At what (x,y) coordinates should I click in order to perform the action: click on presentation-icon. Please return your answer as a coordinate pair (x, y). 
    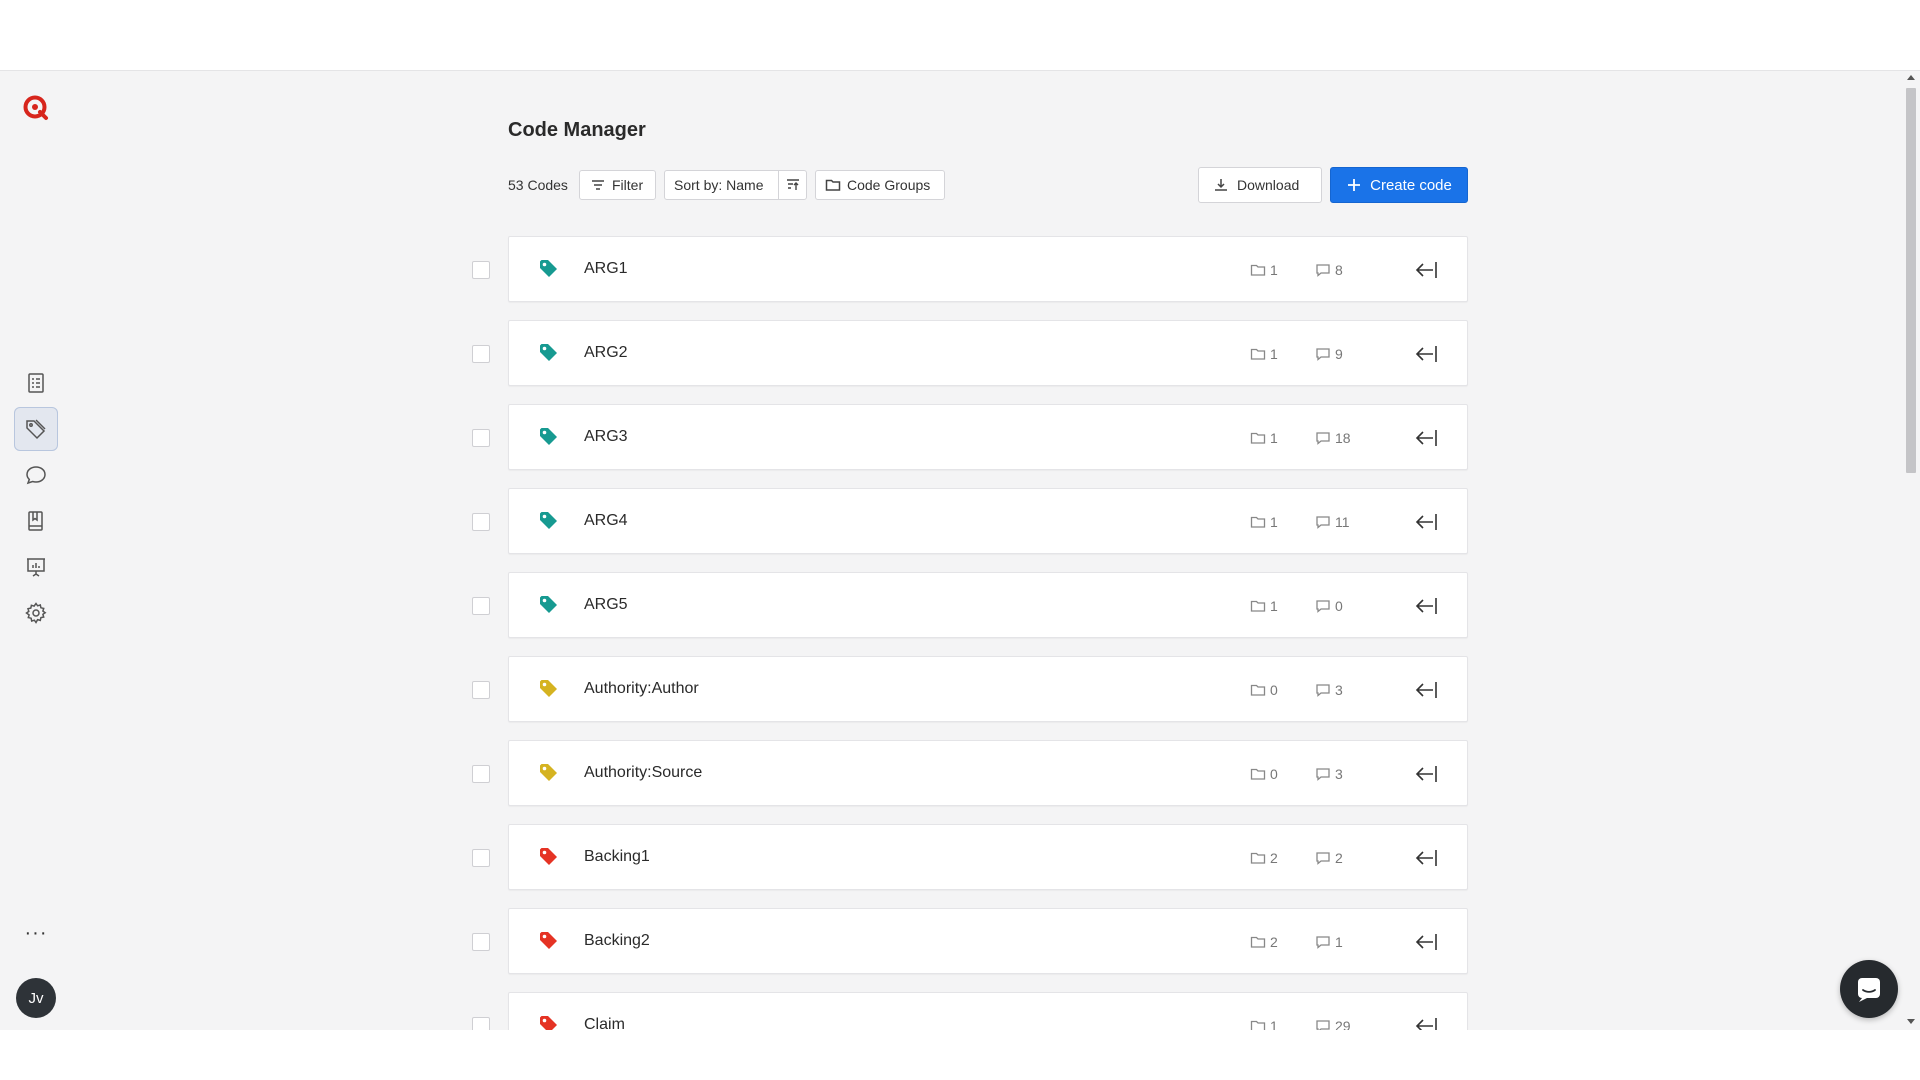
    Looking at the image, I should click on (36, 567).